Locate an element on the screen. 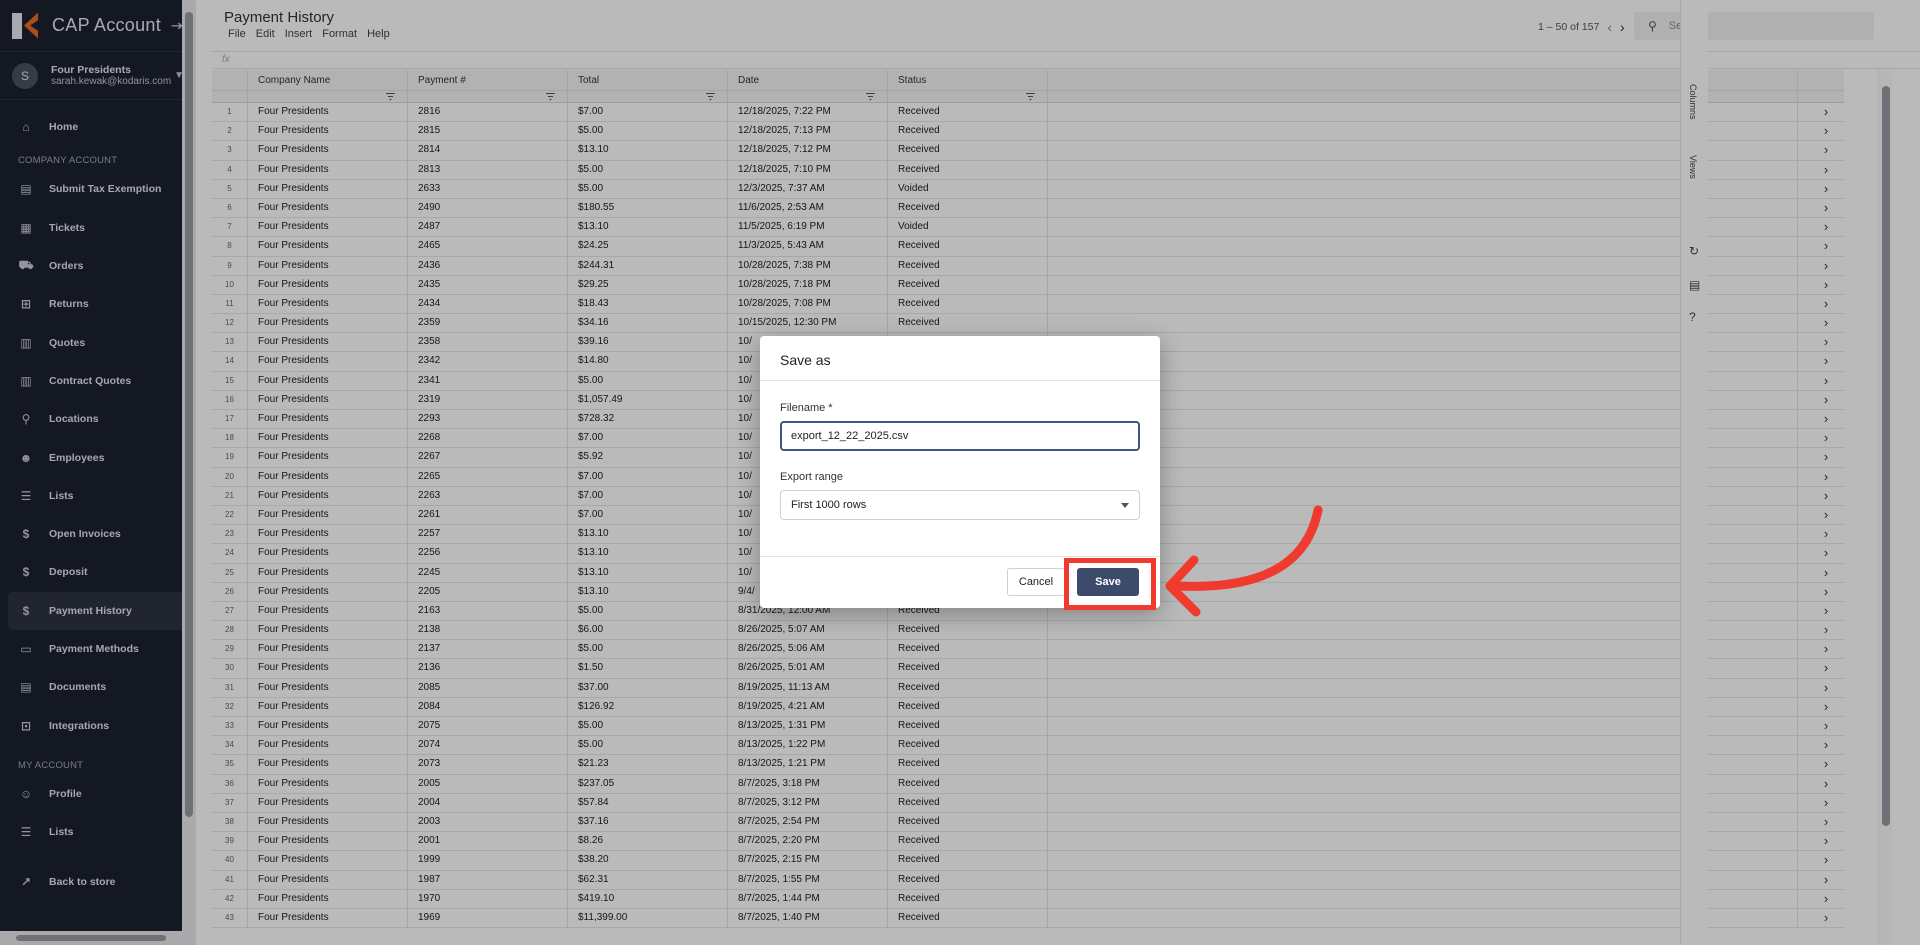 The width and height of the screenshot is (1920, 945). annotation-highlight-box is located at coordinates (1110, 584).